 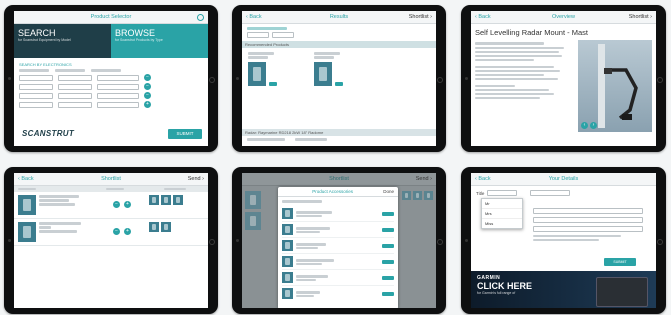 I want to click on modal-subtitle, so click(x=302, y=201).